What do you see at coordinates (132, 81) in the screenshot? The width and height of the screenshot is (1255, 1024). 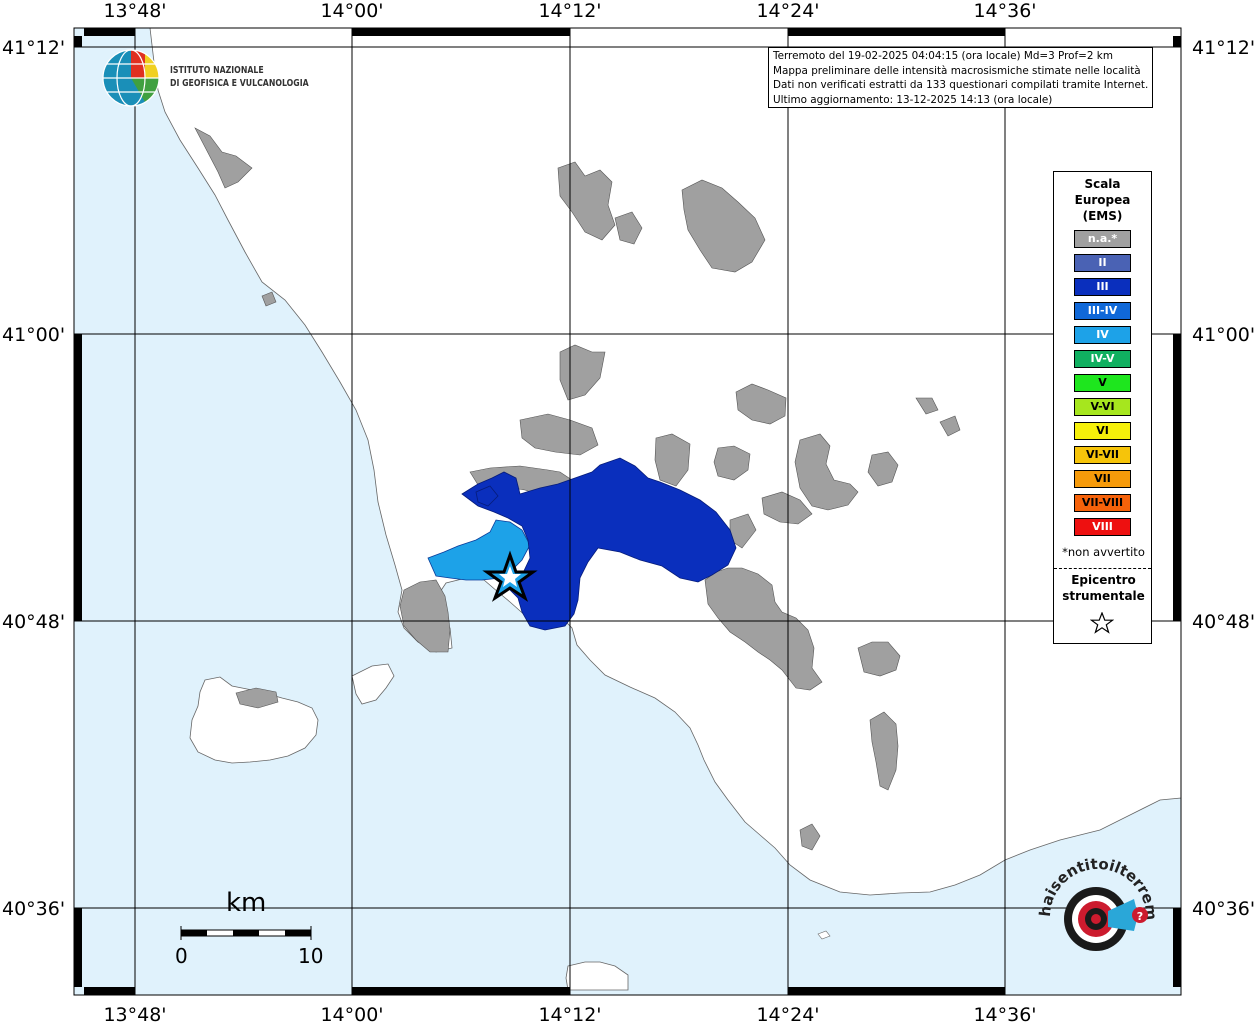 I see `ingv-globe-icon` at bounding box center [132, 81].